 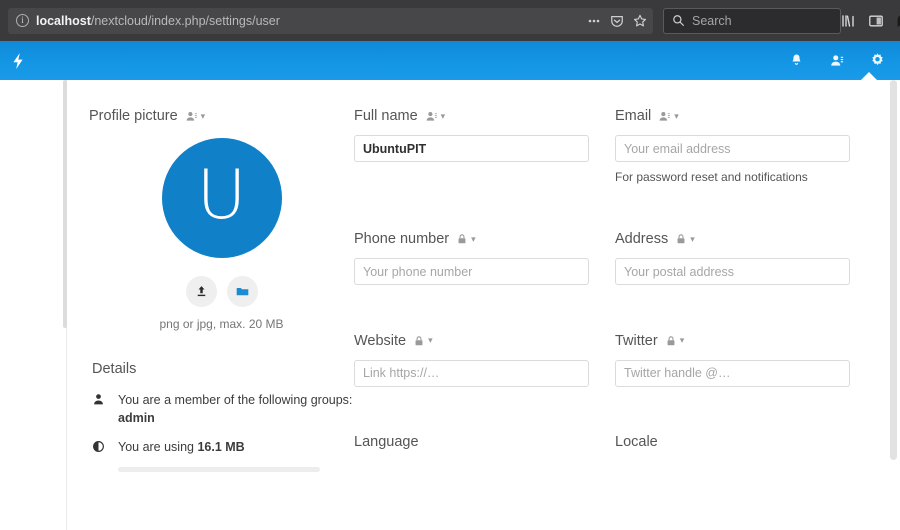 I want to click on twitter-input, so click(x=732, y=373).